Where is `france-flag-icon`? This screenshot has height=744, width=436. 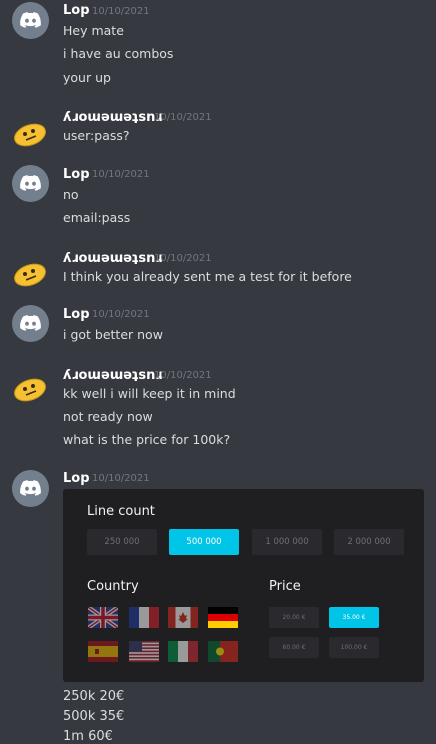 france-flag-icon is located at coordinates (144, 617).